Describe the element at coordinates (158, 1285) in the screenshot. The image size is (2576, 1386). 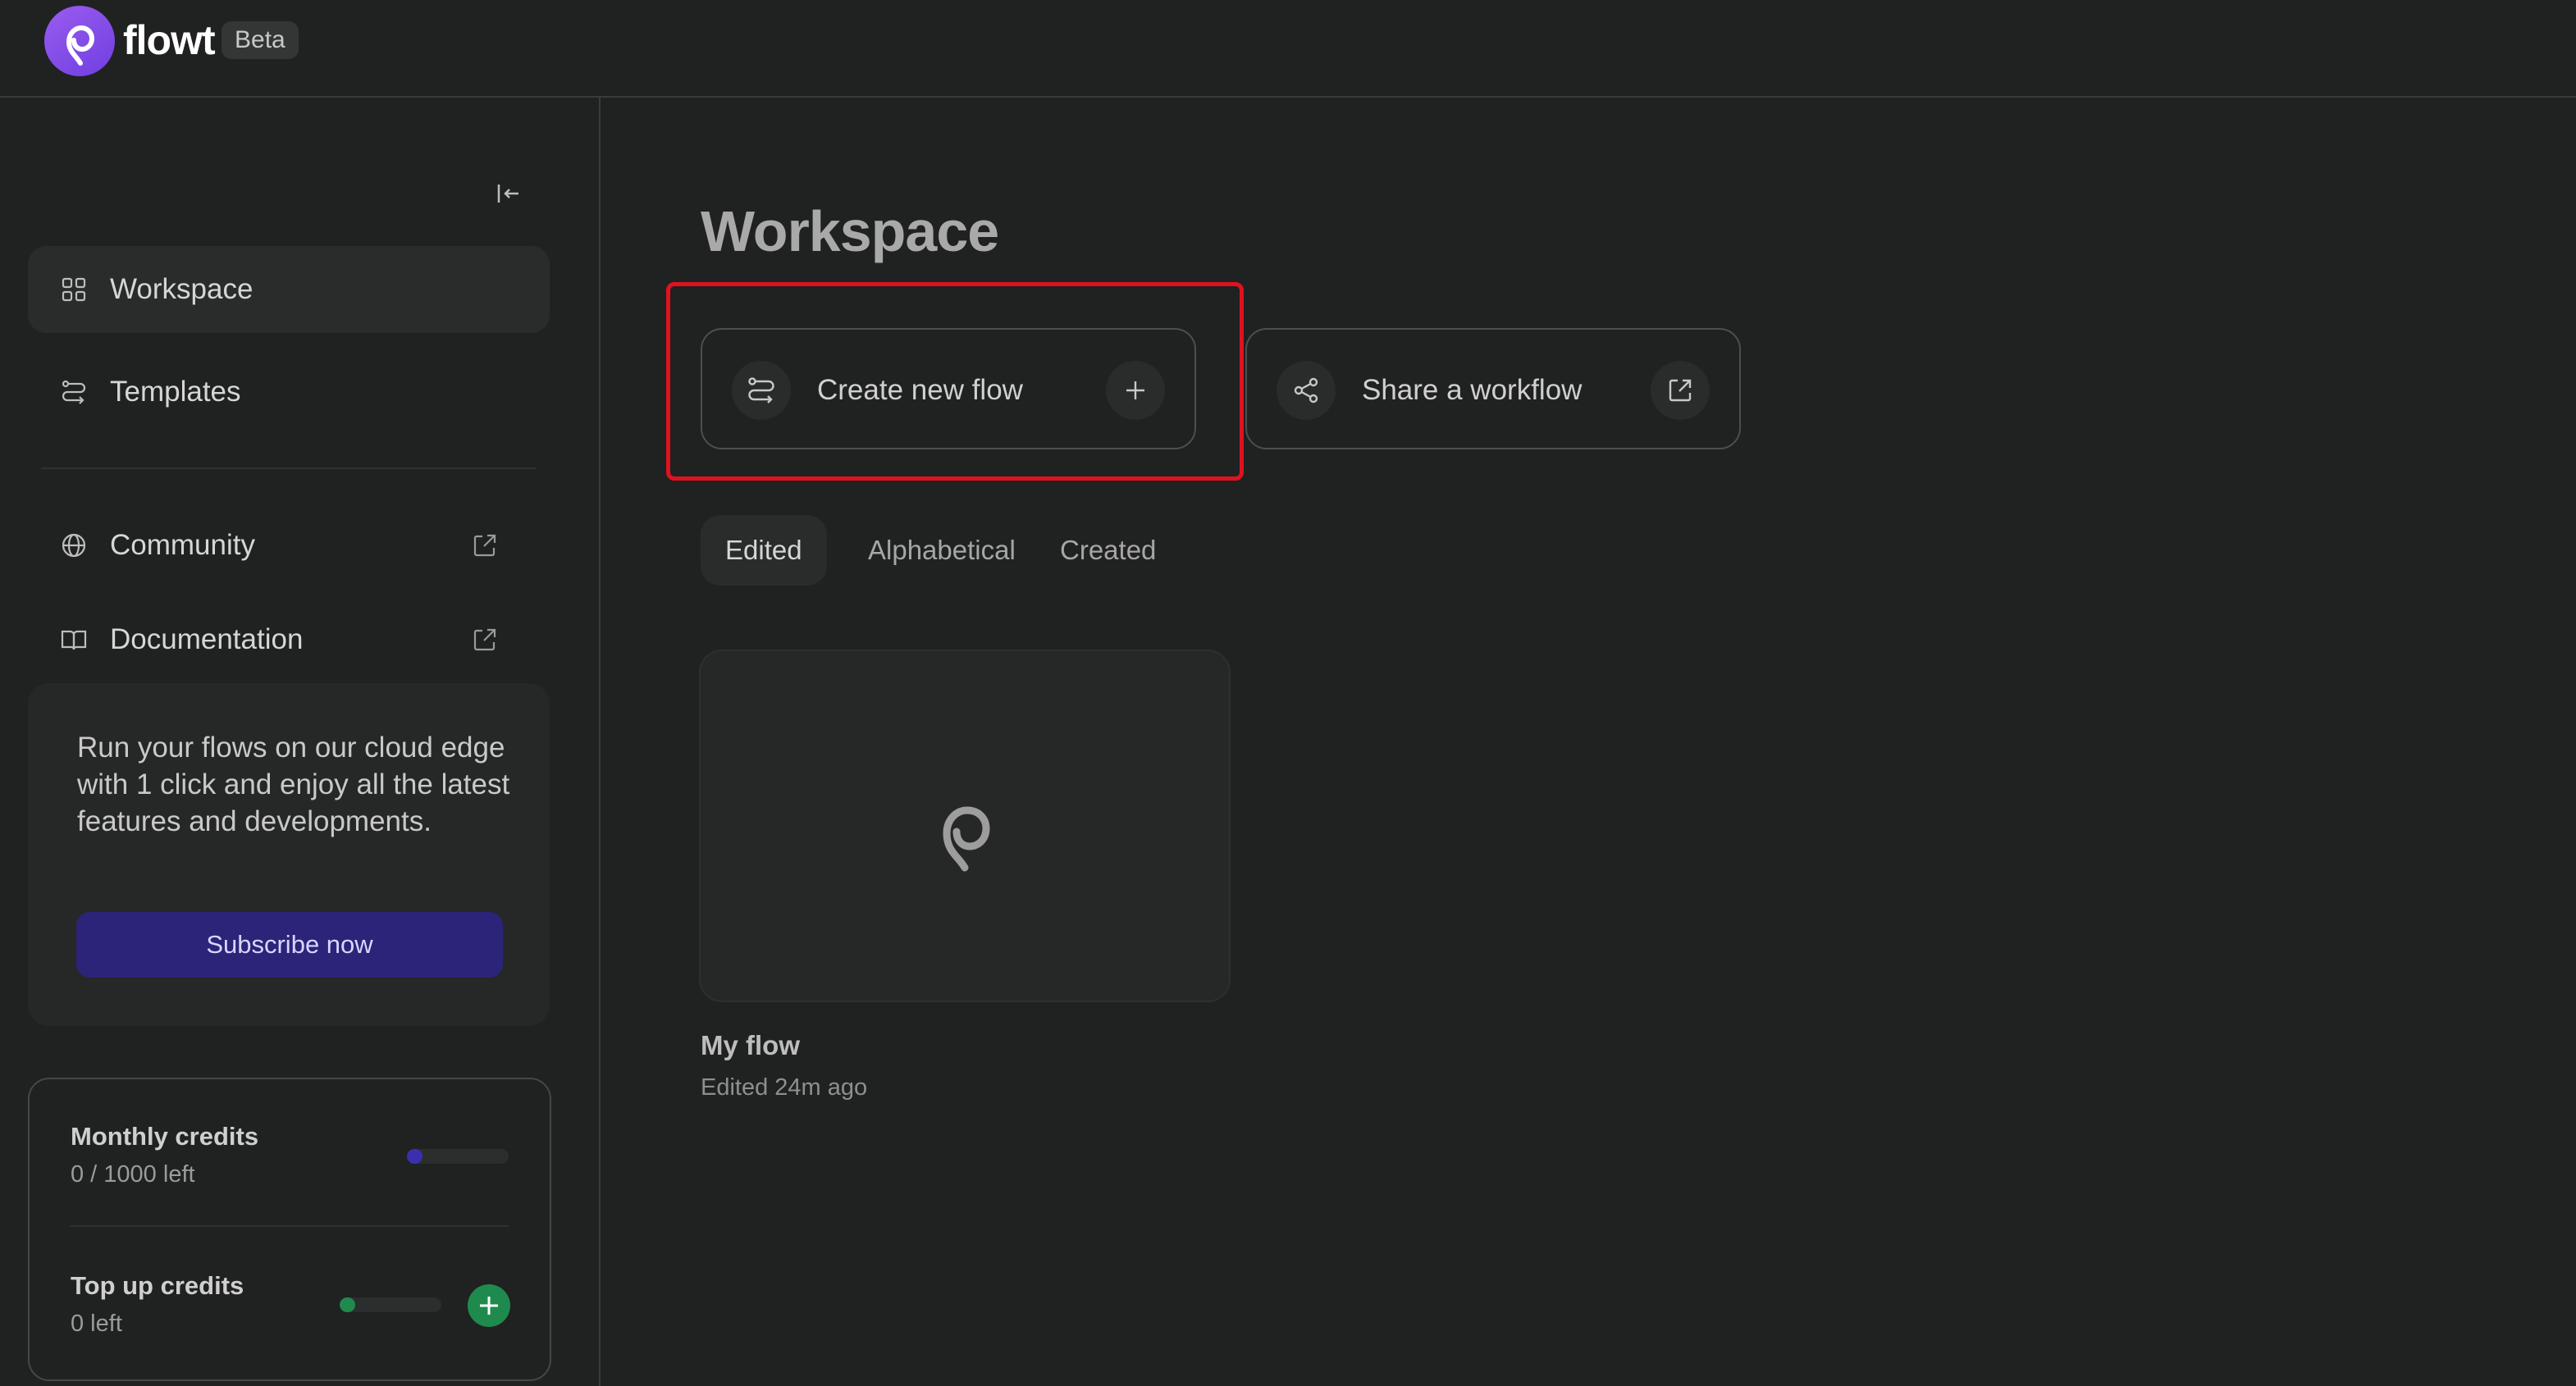
I see `topup-credits-title: Top up credits` at that location.